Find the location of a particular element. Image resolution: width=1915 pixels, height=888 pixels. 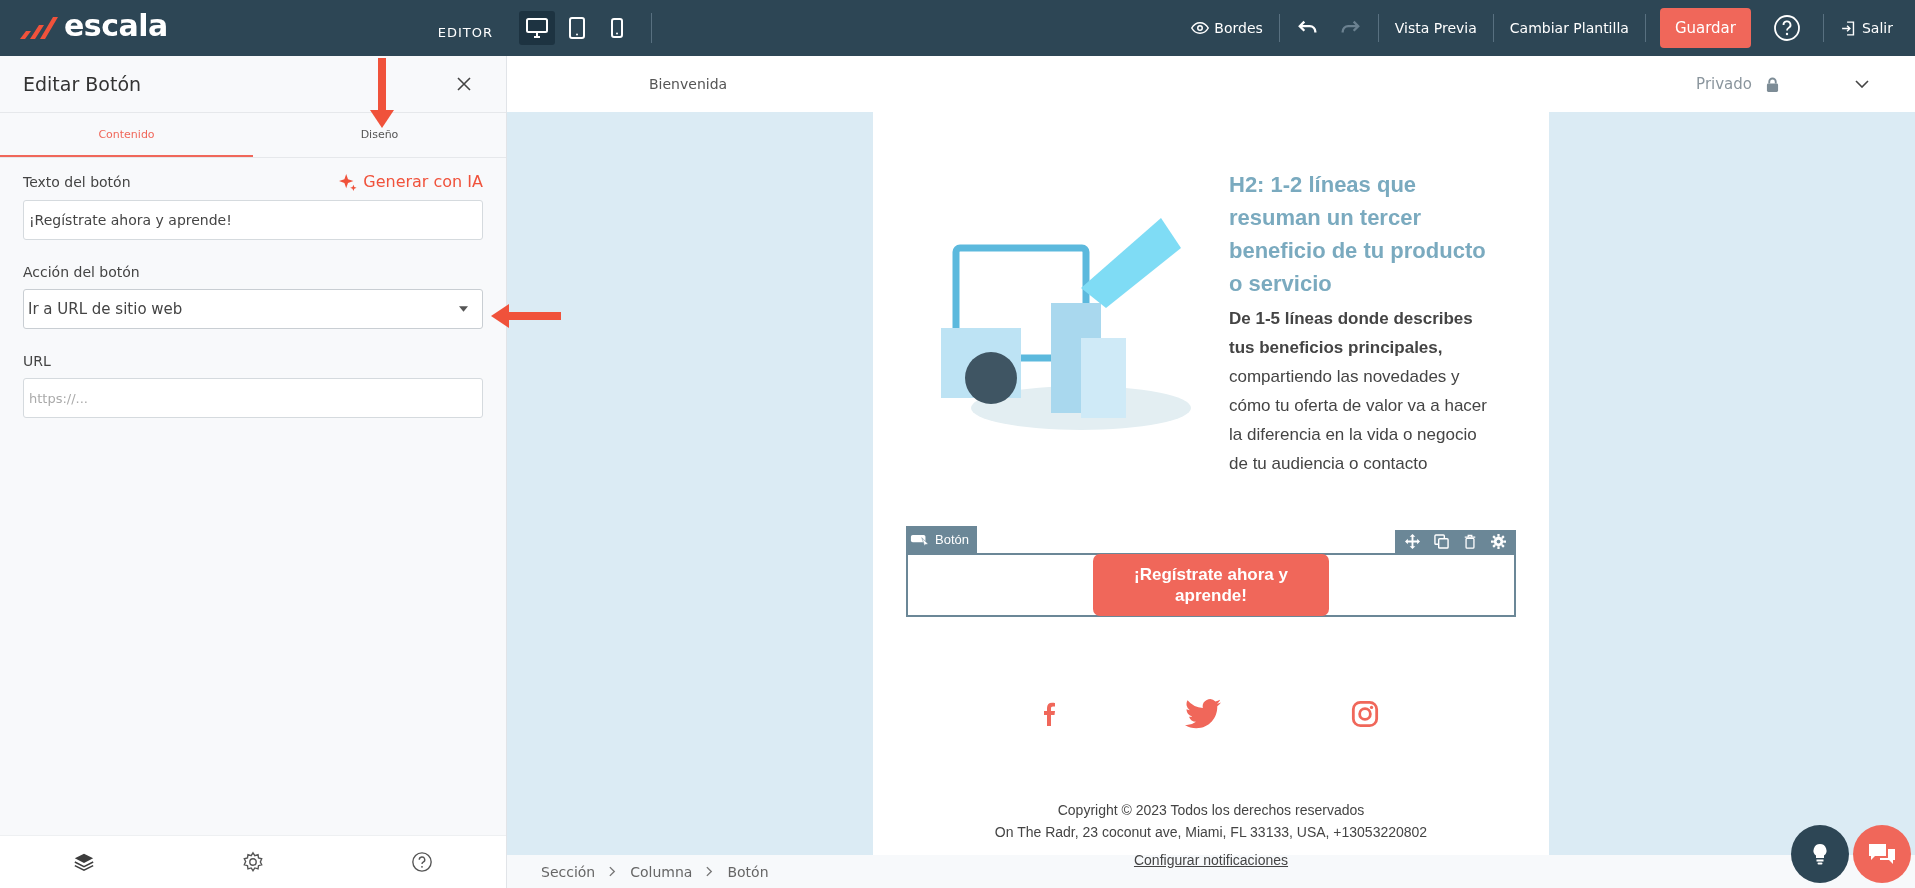

monitor-icon is located at coordinates (537, 28).